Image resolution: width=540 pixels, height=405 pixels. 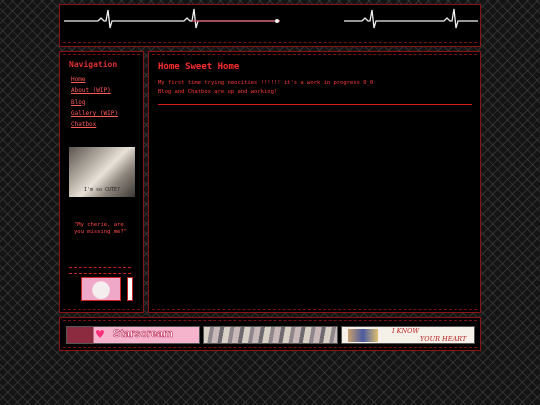 I want to click on nav-link-gallery: Gallery (WIP), so click(x=94, y=113).